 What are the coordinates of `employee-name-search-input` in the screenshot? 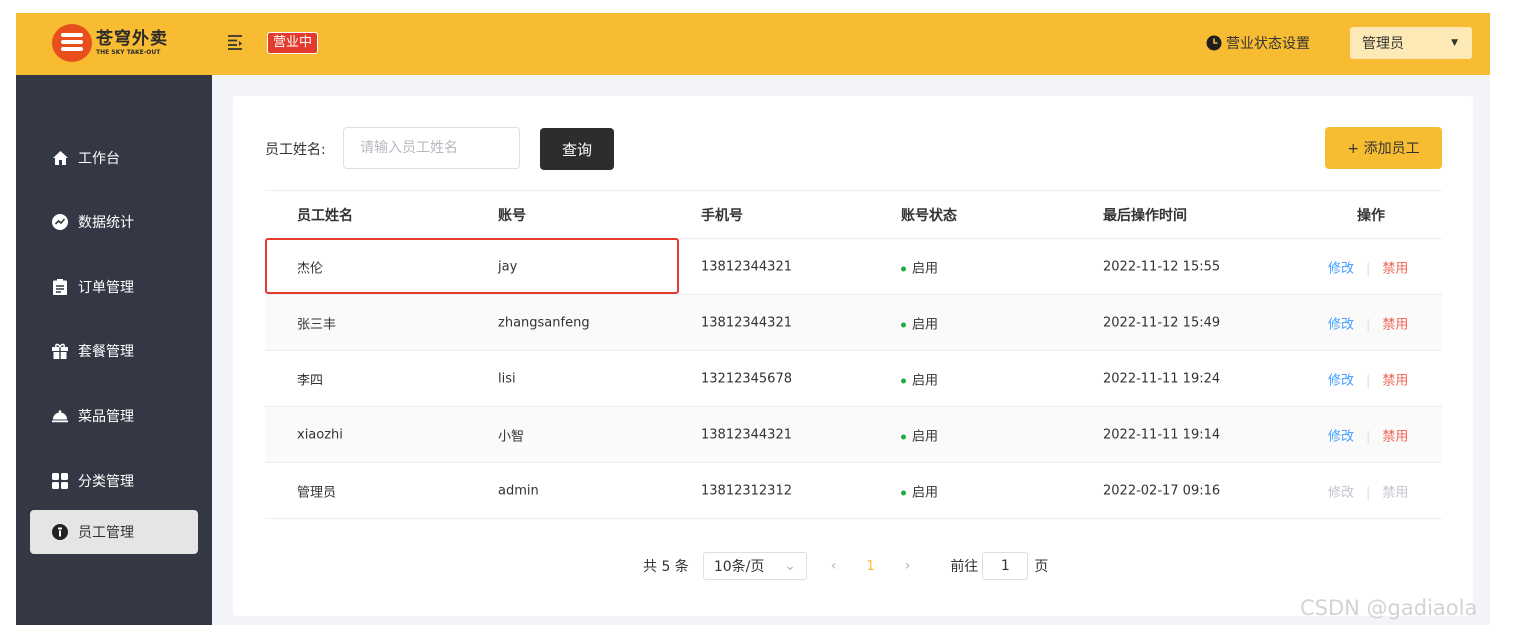 It's located at (431, 148).